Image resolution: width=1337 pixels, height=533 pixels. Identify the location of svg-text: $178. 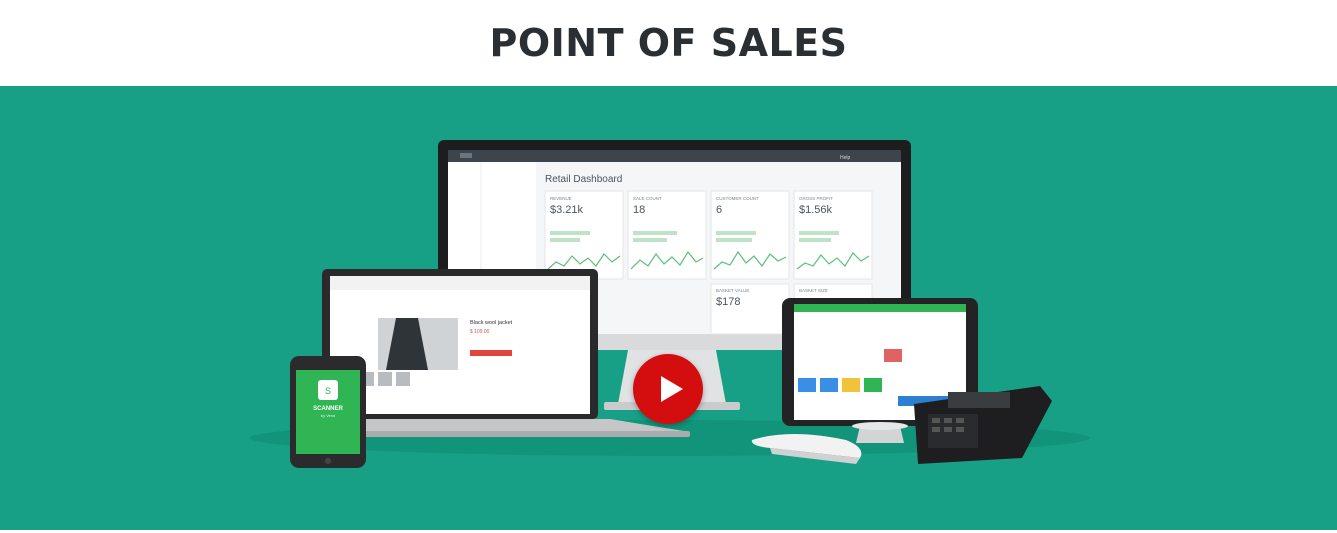
(728, 302).